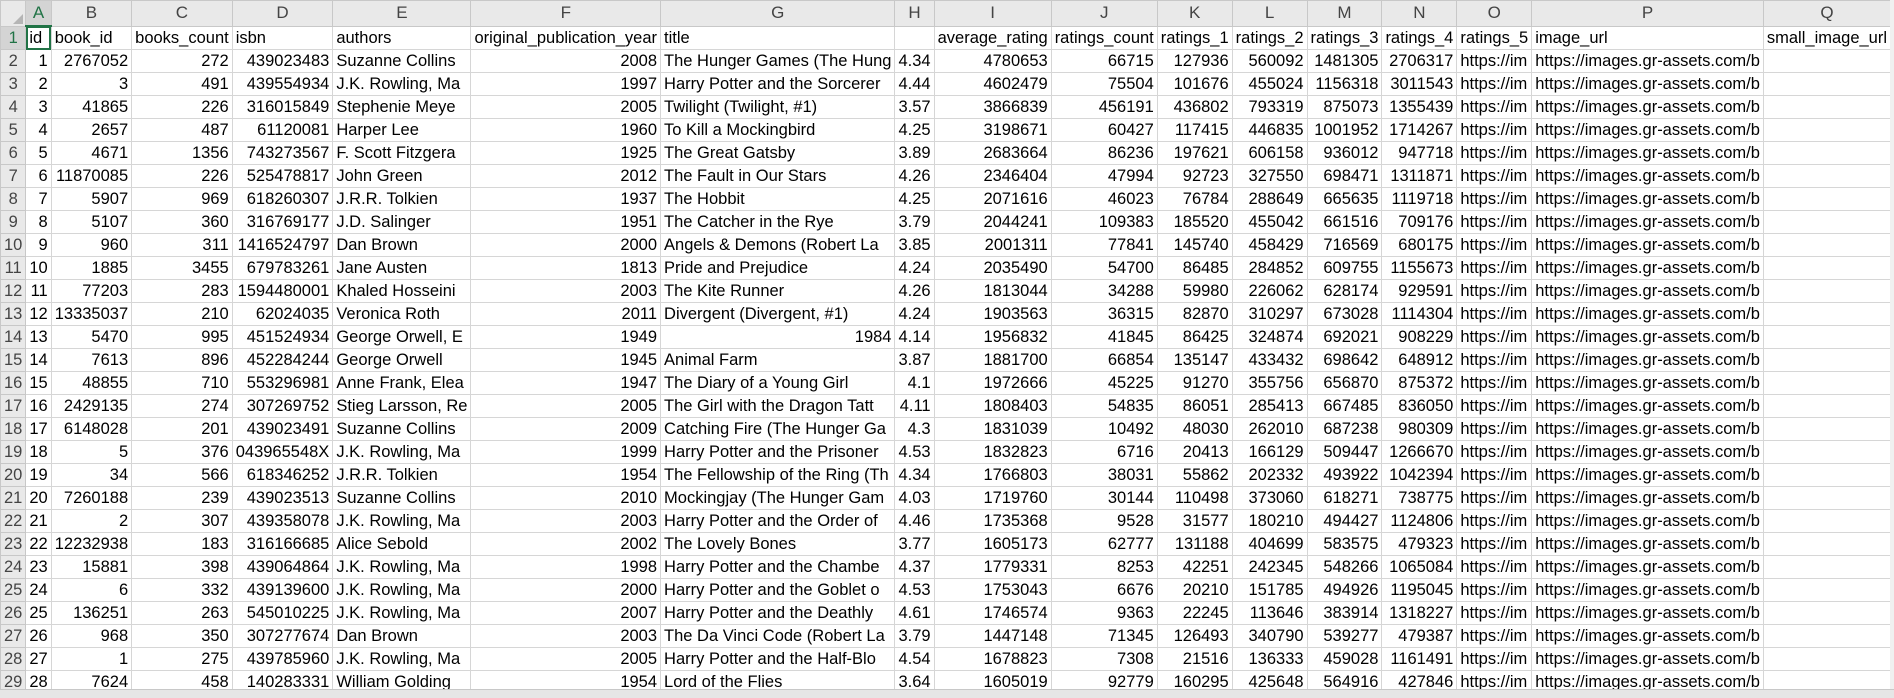 This screenshot has width=1894, height=698. I want to click on cell: 14, so click(38, 360).